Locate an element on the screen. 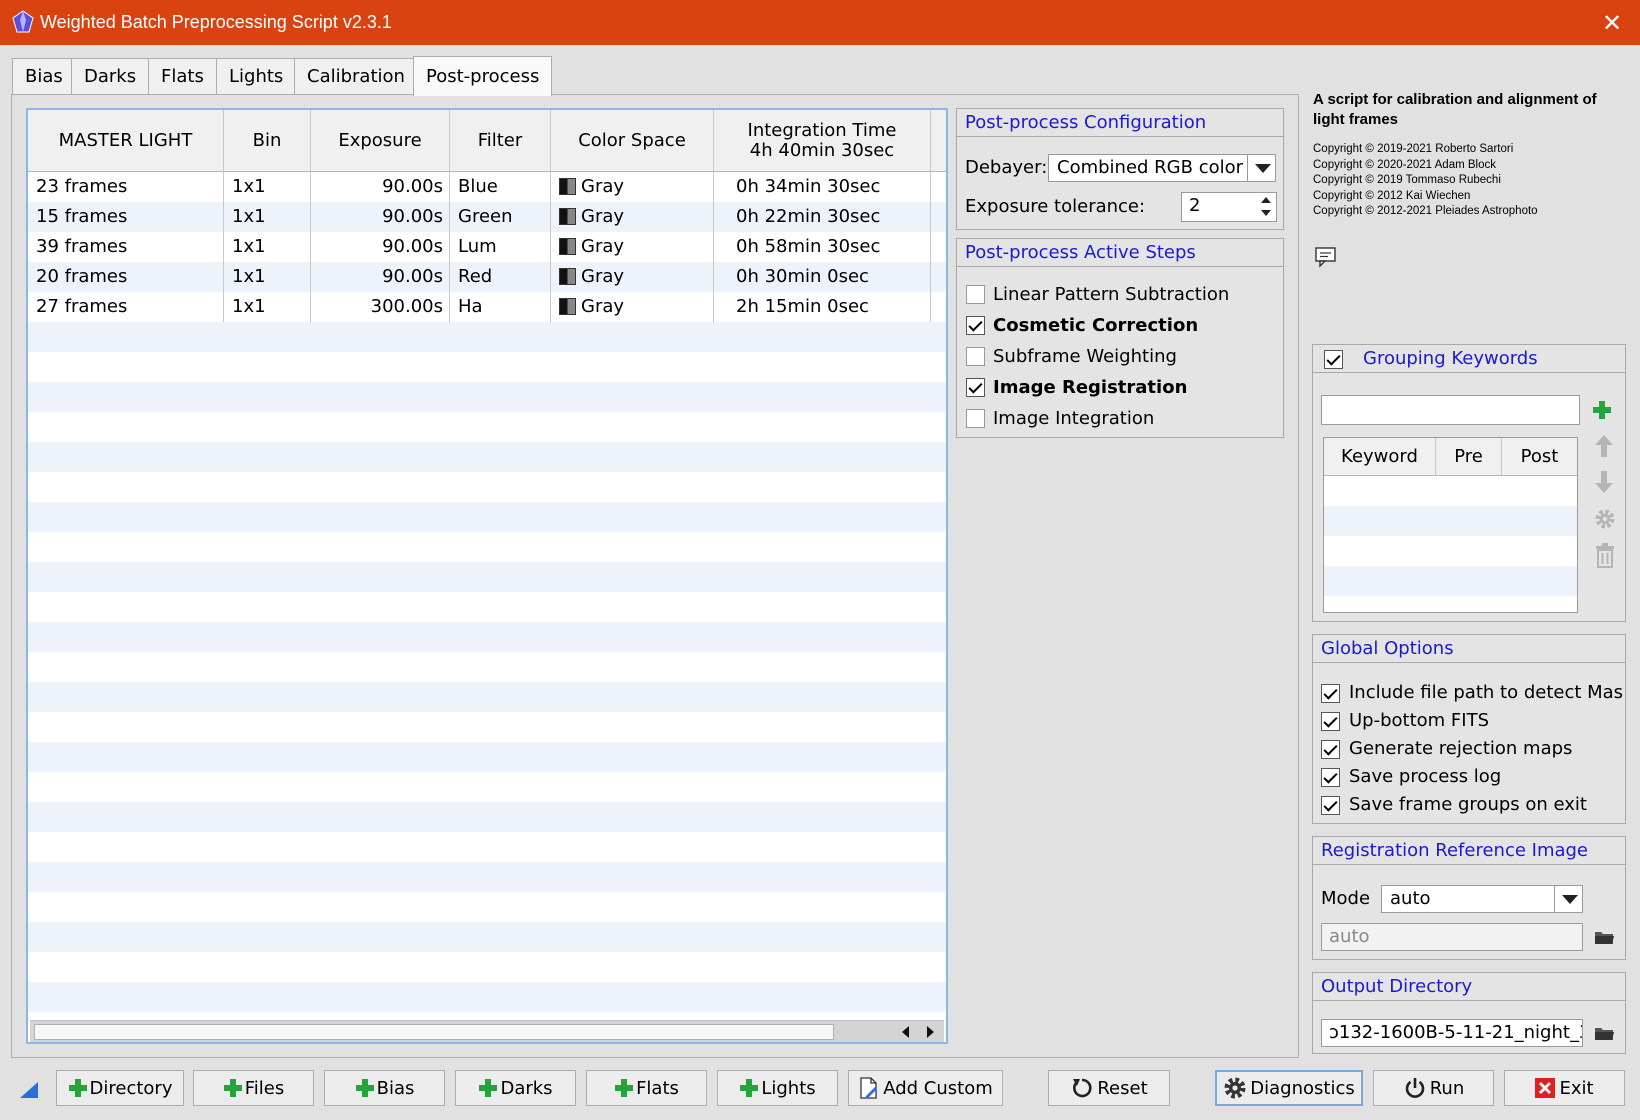  linear-pattern-subtraction-checkbox is located at coordinates (975, 294).